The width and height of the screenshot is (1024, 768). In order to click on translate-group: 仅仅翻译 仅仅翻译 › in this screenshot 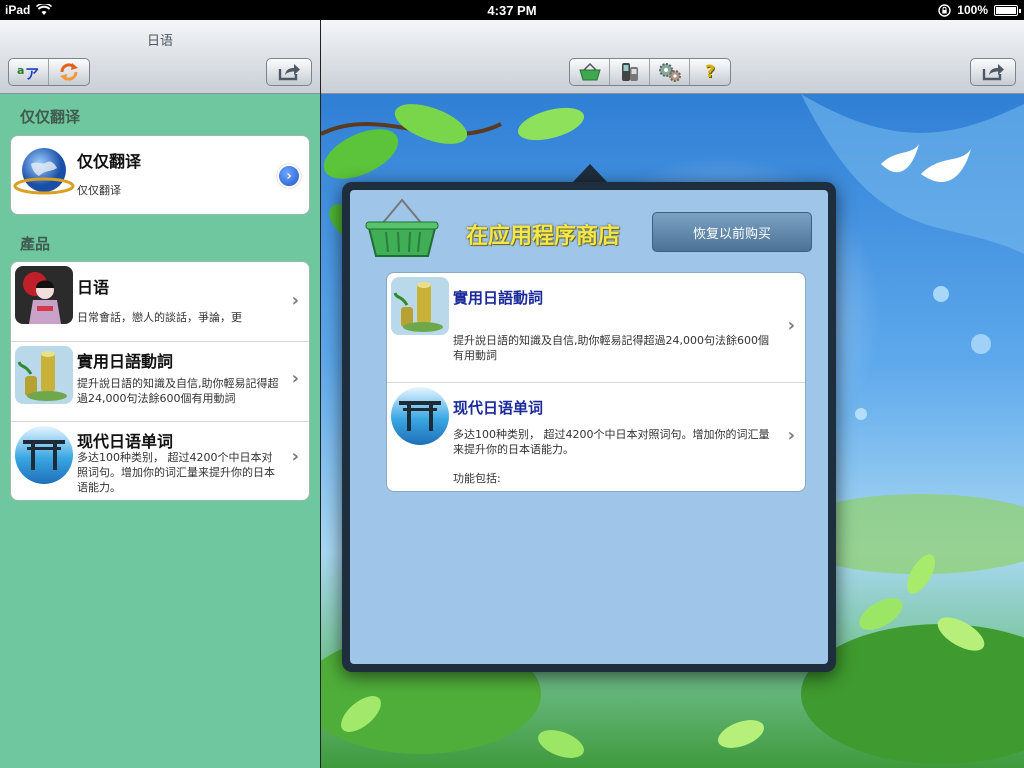, I will do `click(160, 175)`.